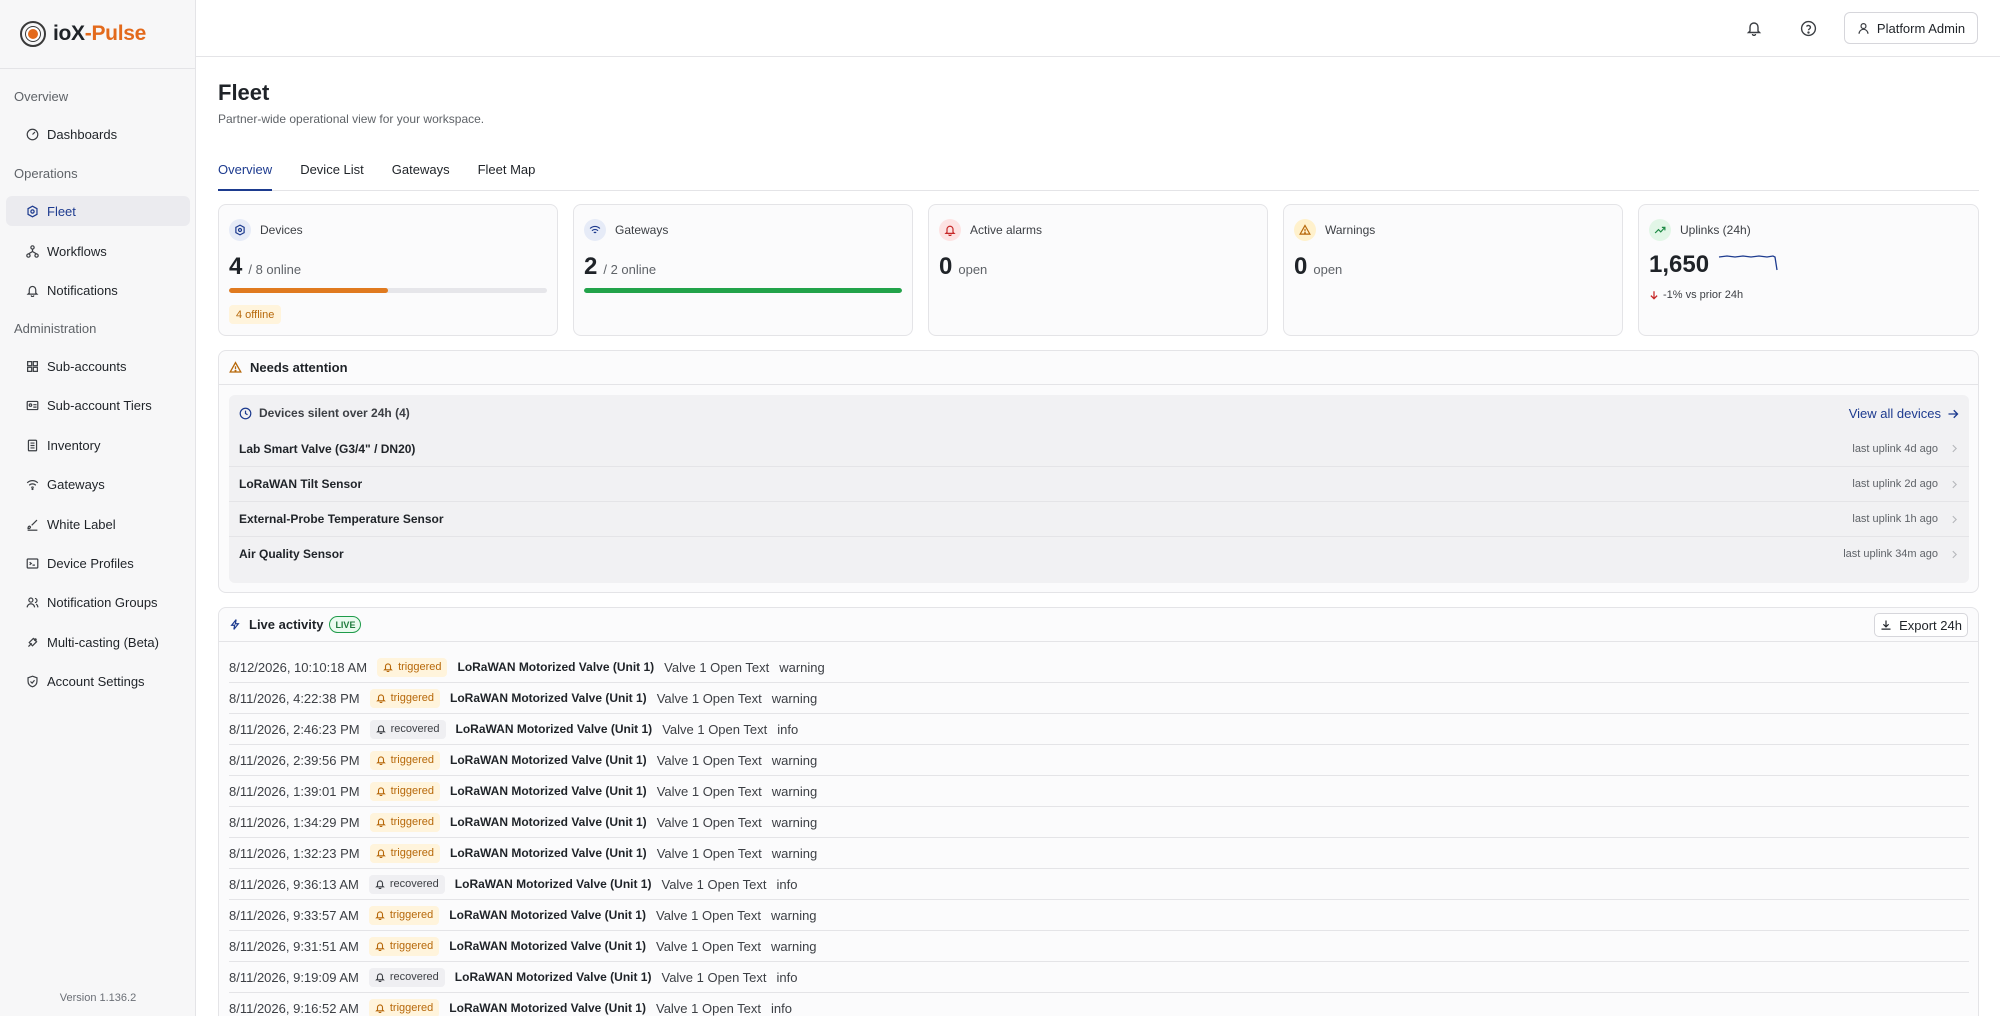  What do you see at coordinates (507, 174) in the screenshot?
I see `tab-fleet-map: Fleet Map` at bounding box center [507, 174].